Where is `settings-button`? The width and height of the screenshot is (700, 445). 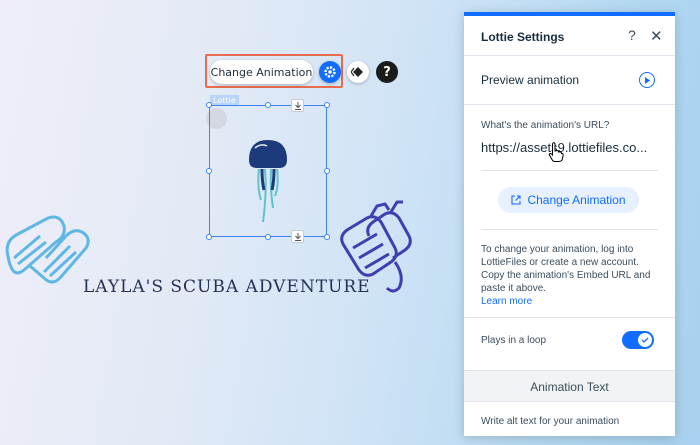 settings-button is located at coordinates (330, 72).